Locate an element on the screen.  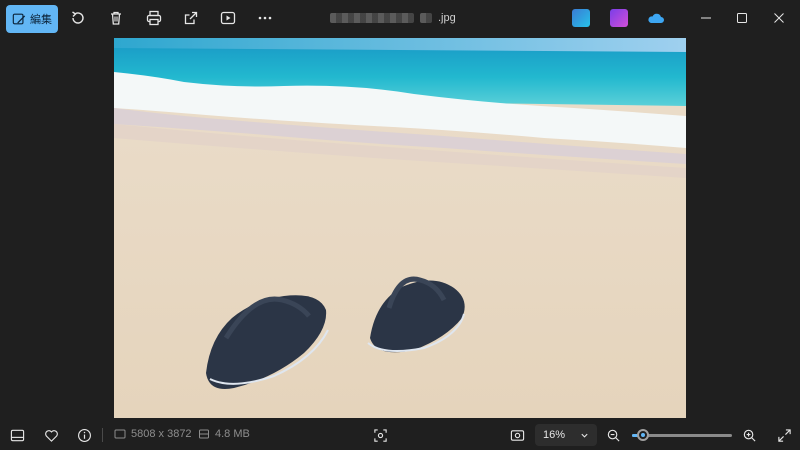
chevron-down-icon is located at coordinates (584, 435).